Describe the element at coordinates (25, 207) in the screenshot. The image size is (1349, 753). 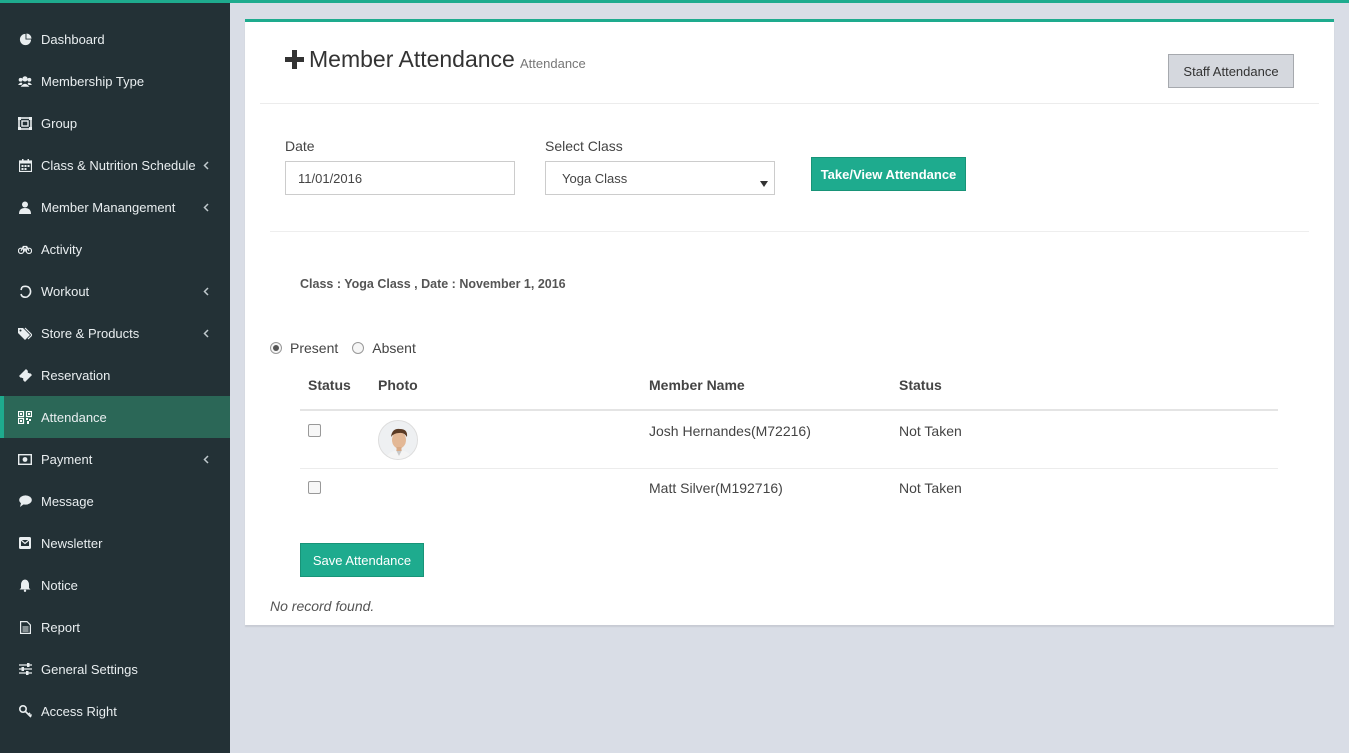
I see `user-icon` at that location.